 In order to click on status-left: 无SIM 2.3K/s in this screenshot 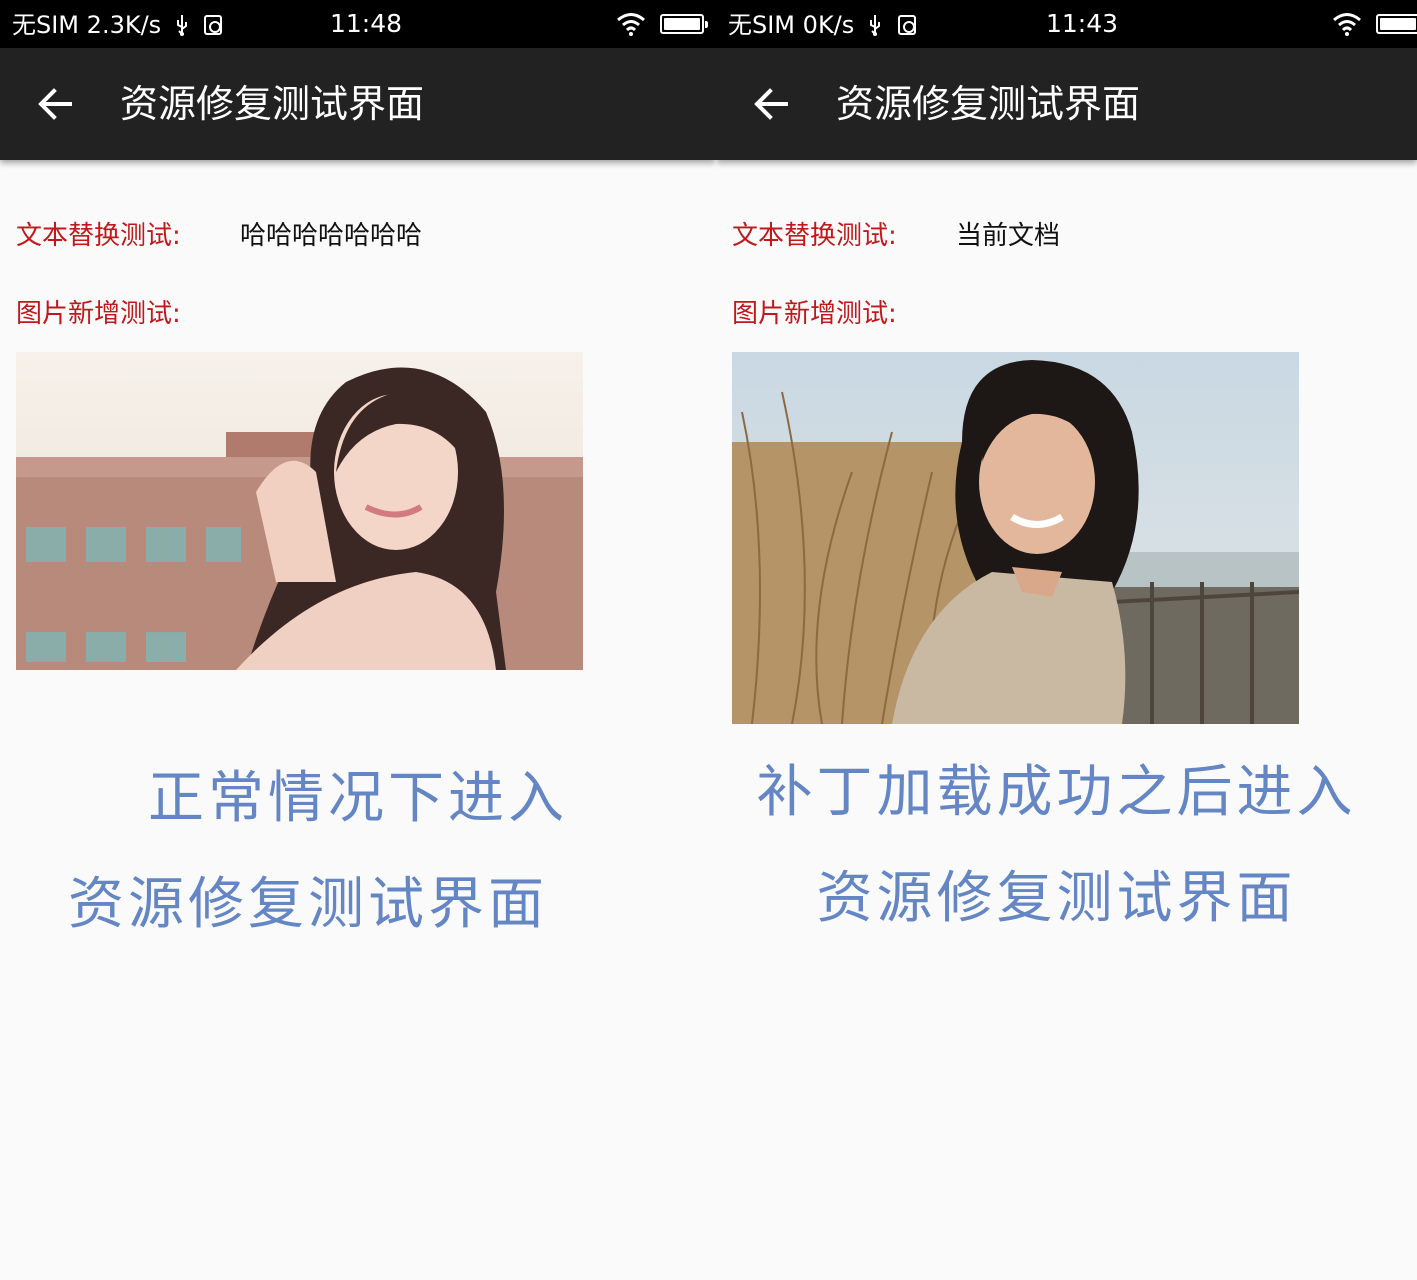, I will do `click(117, 24)`.